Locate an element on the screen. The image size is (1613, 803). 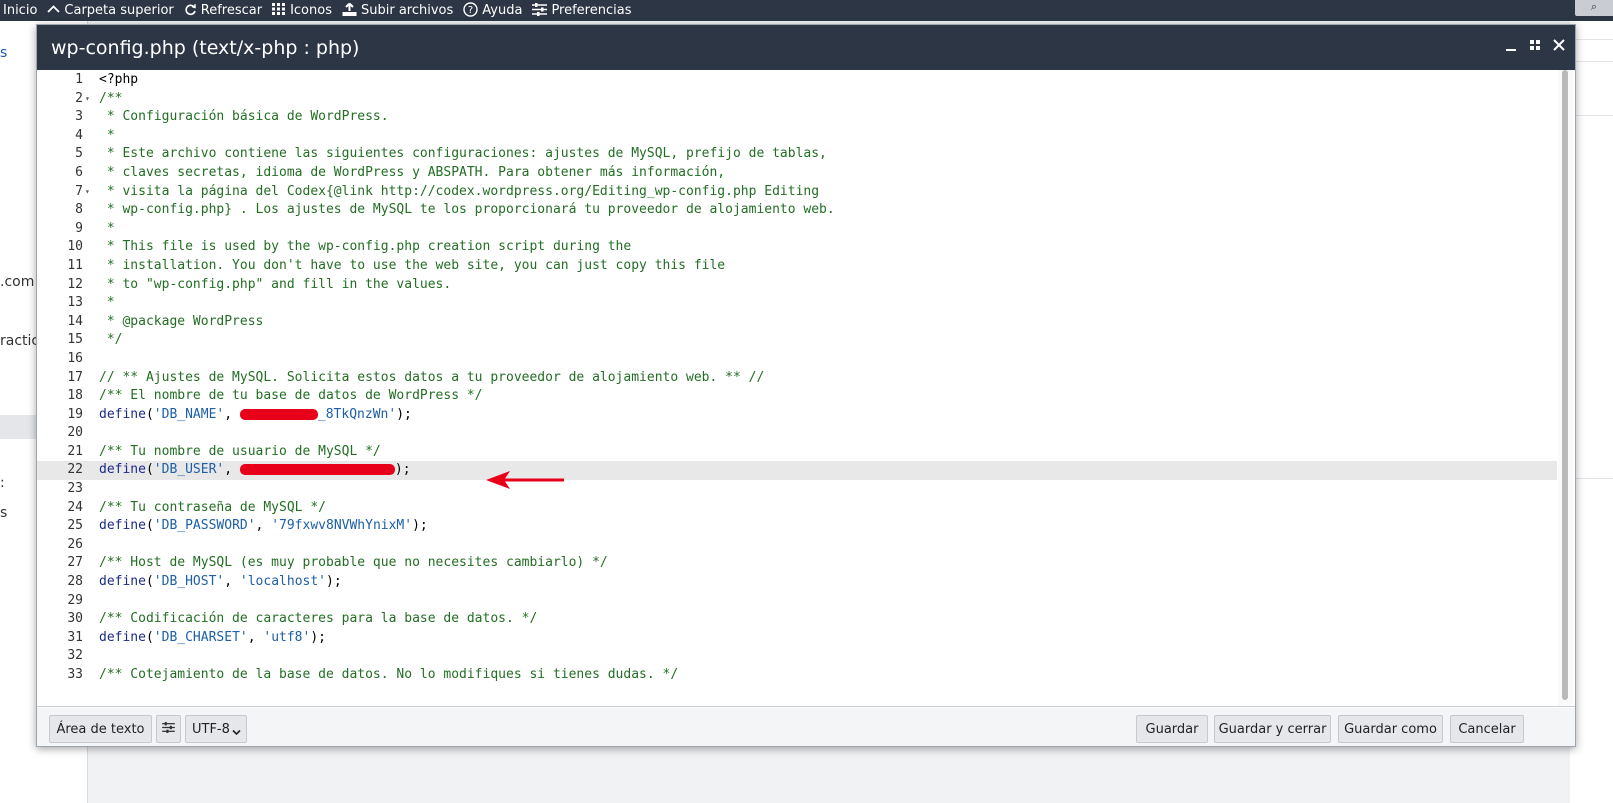
code-line: 14 * @package WordPress is located at coordinates (797, 322).